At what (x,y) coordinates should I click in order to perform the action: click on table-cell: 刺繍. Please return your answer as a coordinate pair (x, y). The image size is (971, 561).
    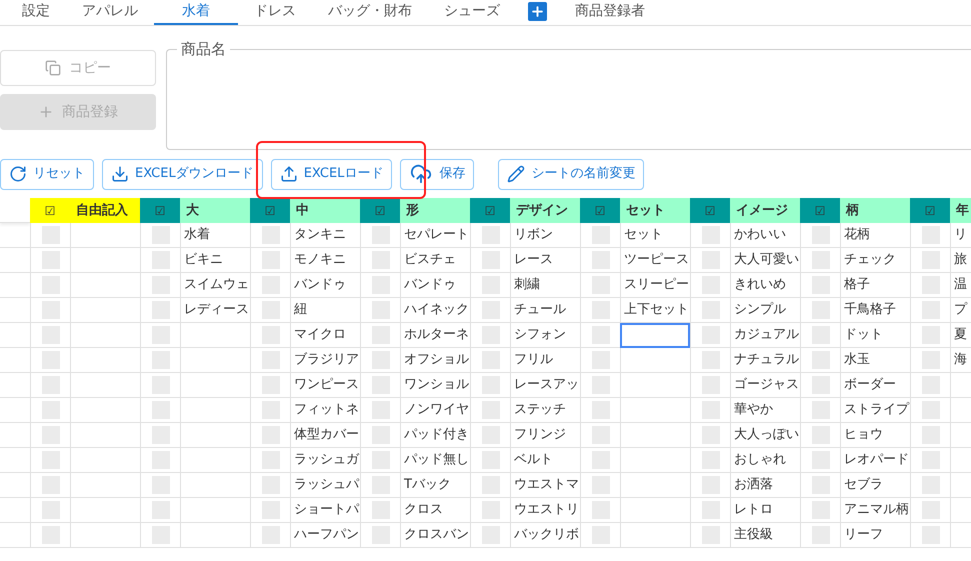
    Looking at the image, I should click on (545, 285).